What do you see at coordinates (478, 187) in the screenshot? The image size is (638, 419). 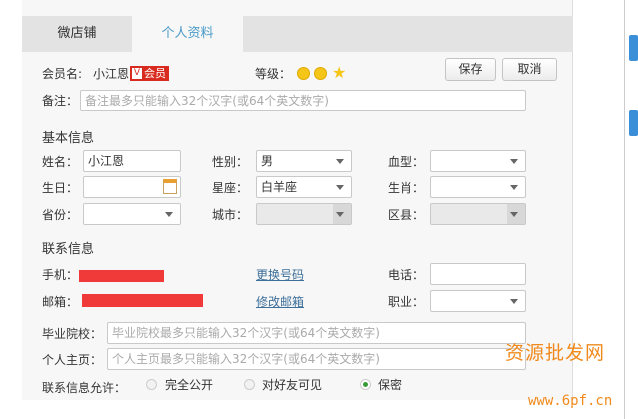 I see `animal-select` at bounding box center [478, 187].